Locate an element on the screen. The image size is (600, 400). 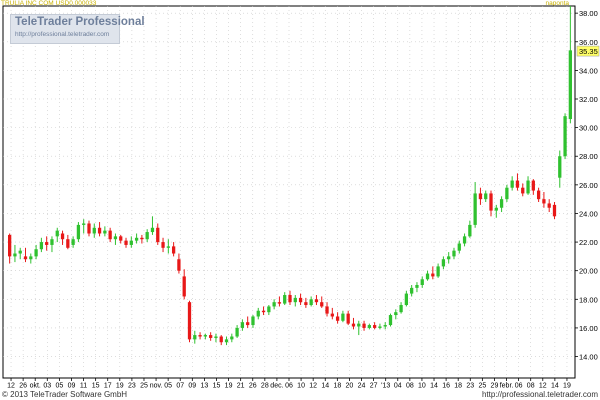
y-tick-label: 20.00 is located at coordinates (588, 271).